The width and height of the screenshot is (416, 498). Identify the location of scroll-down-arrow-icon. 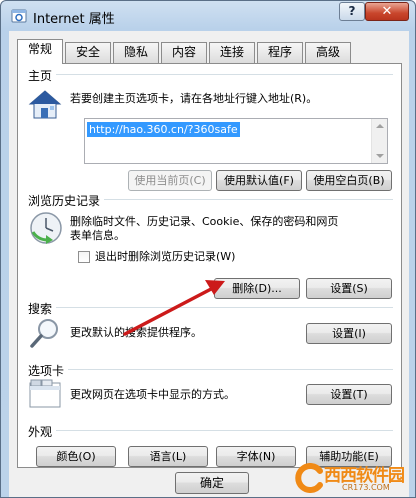
(380, 156).